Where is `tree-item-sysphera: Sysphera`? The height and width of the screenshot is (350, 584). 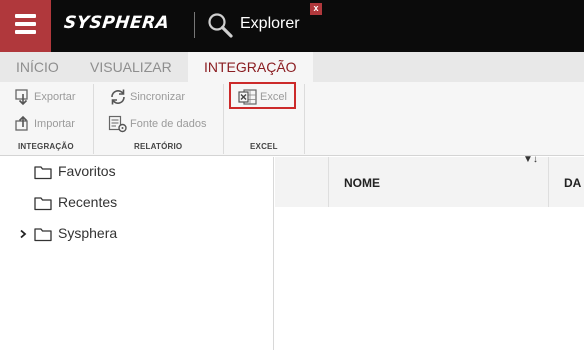 tree-item-sysphera: Sysphera is located at coordinates (137, 234).